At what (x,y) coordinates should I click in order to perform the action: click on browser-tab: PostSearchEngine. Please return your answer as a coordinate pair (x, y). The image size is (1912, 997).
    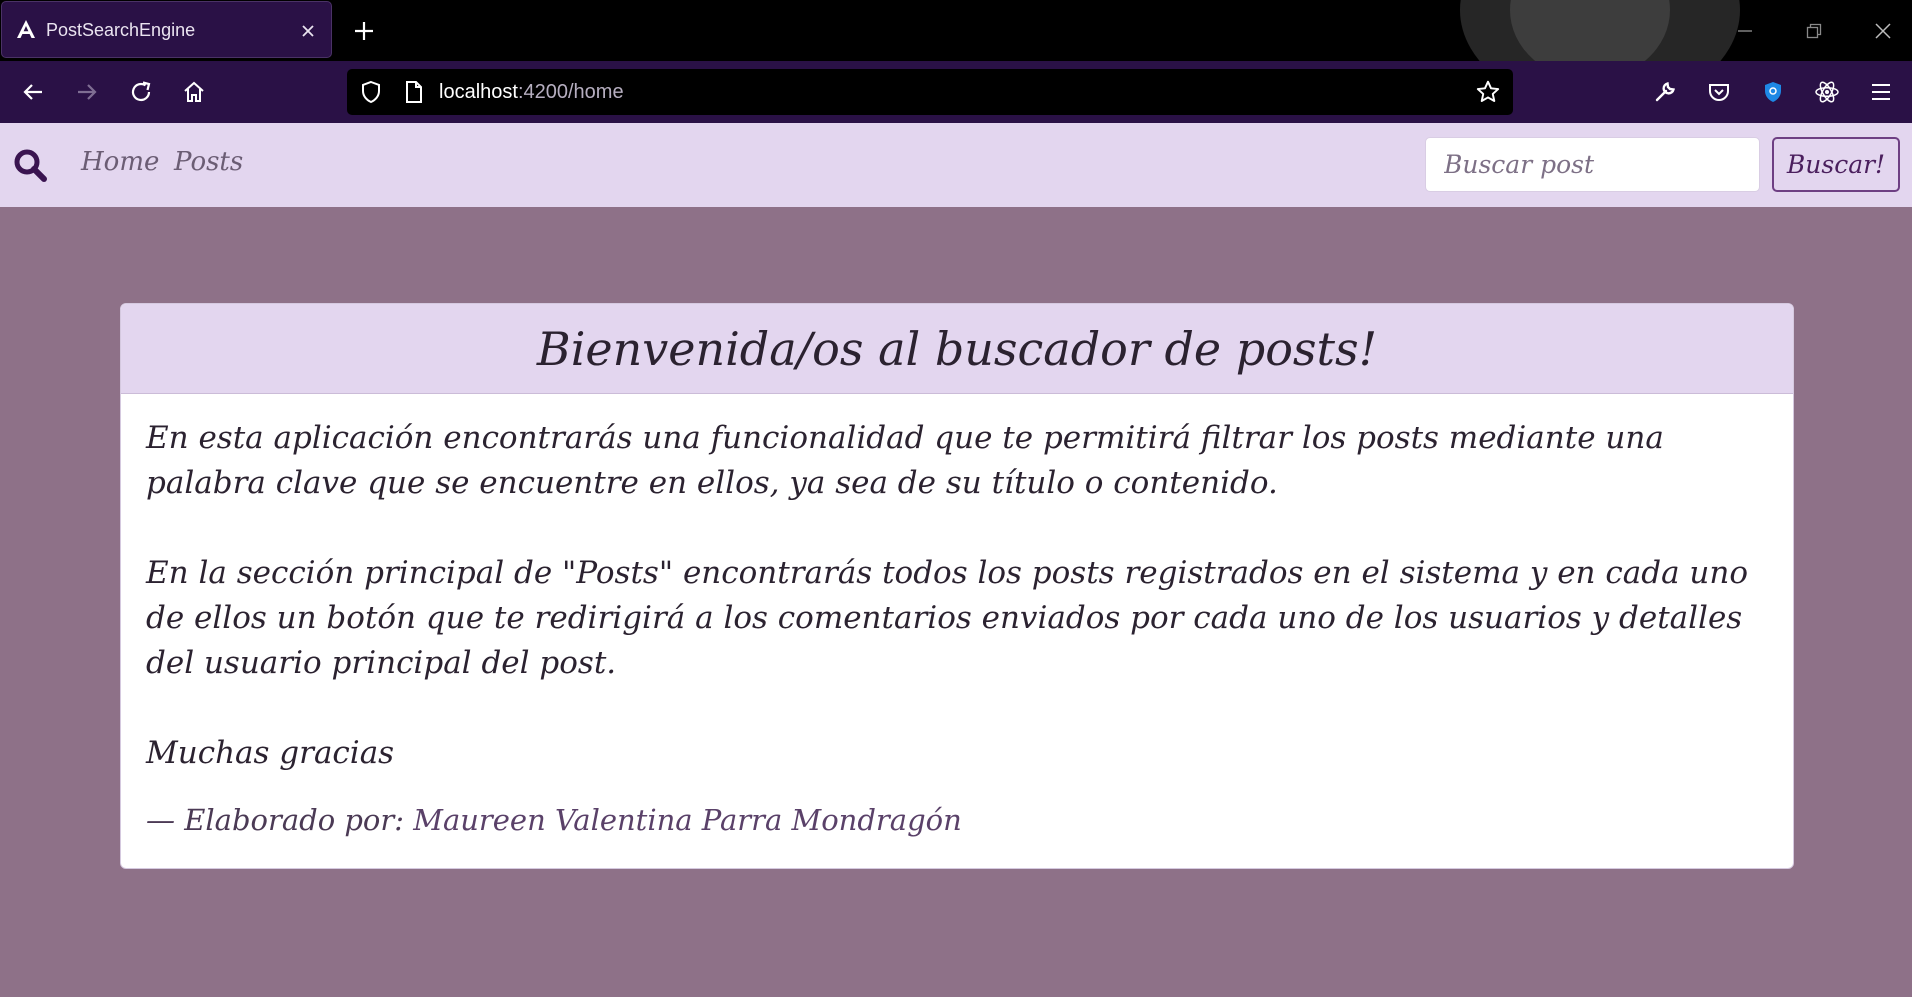
    Looking at the image, I should click on (166, 29).